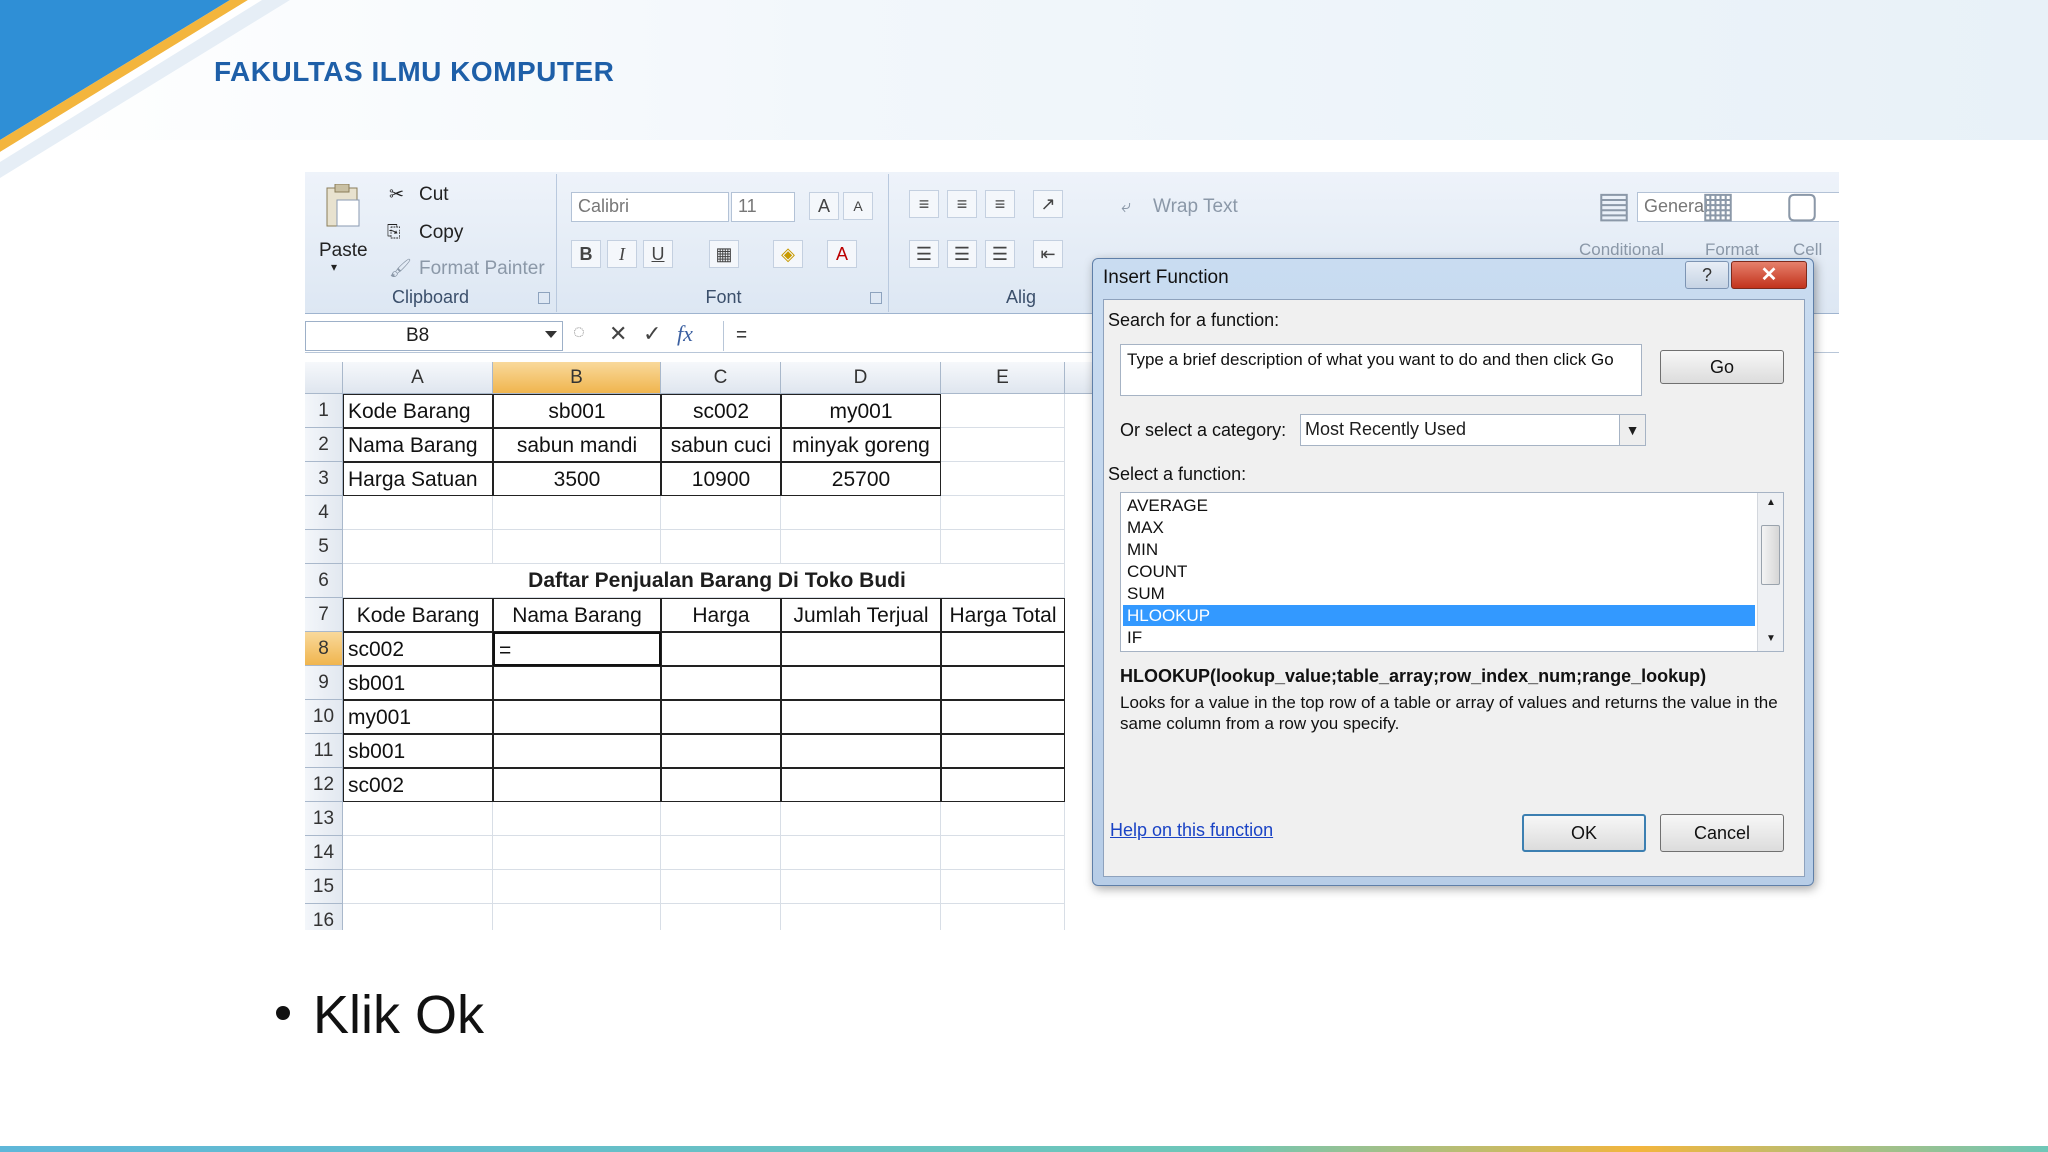 The image size is (2048, 1152). Describe the element at coordinates (1718, 205) in the screenshot. I see `format-as-table-icon: ▦` at that location.